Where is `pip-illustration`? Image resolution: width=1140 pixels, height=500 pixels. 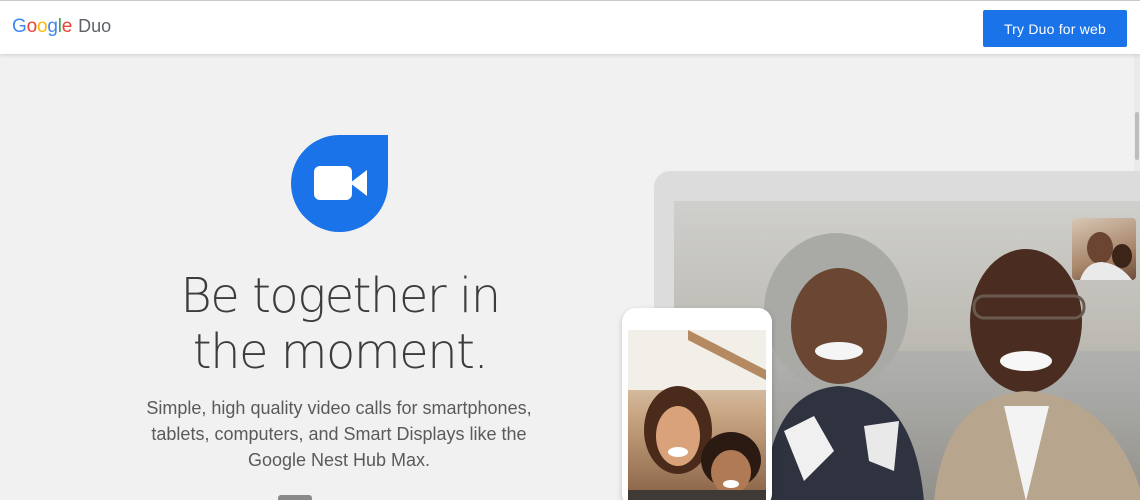
pip-illustration is located at coordinates (1106, 256).